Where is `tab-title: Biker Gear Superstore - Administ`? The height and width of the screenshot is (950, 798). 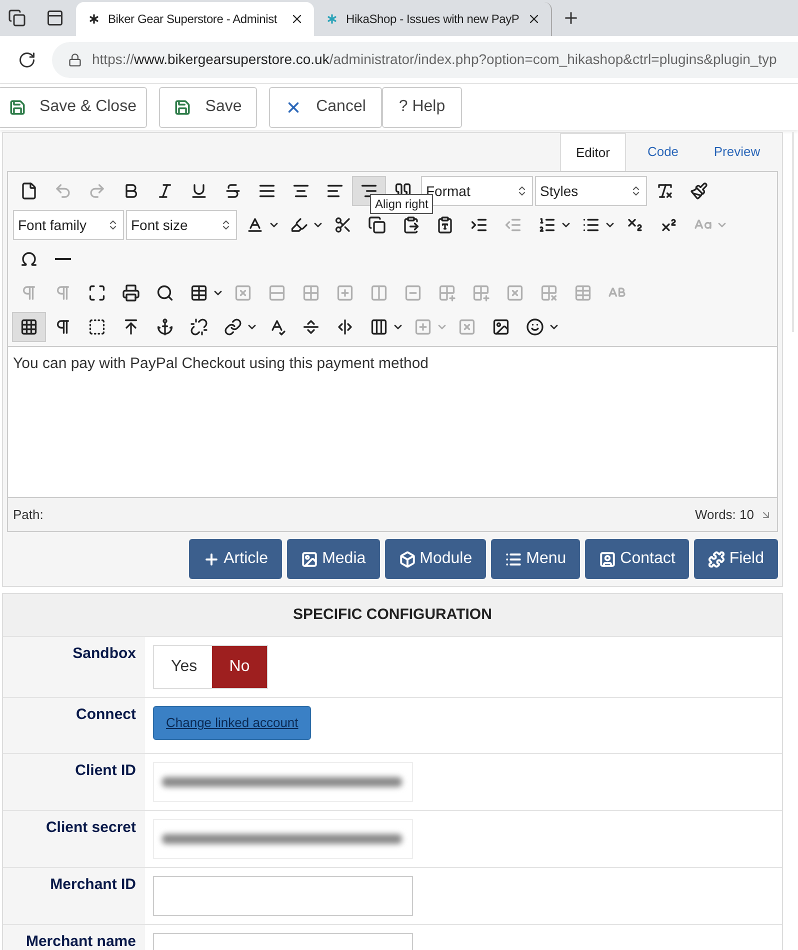
tab-title: Biker Gear Superstore - Administ is located at coordinates (193, 19).